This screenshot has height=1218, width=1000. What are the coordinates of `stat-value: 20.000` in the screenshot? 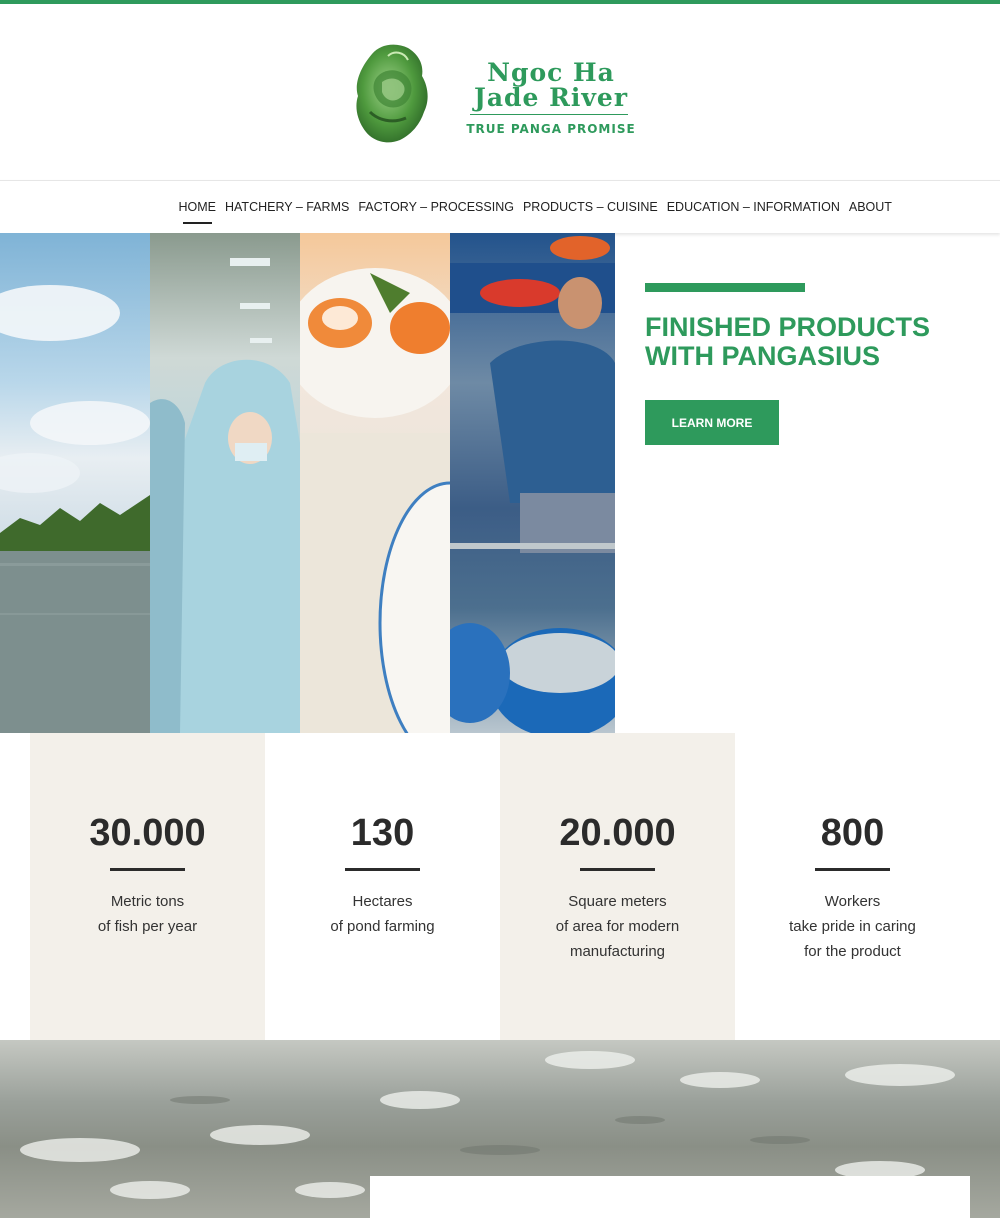 It's located at (617, 833).